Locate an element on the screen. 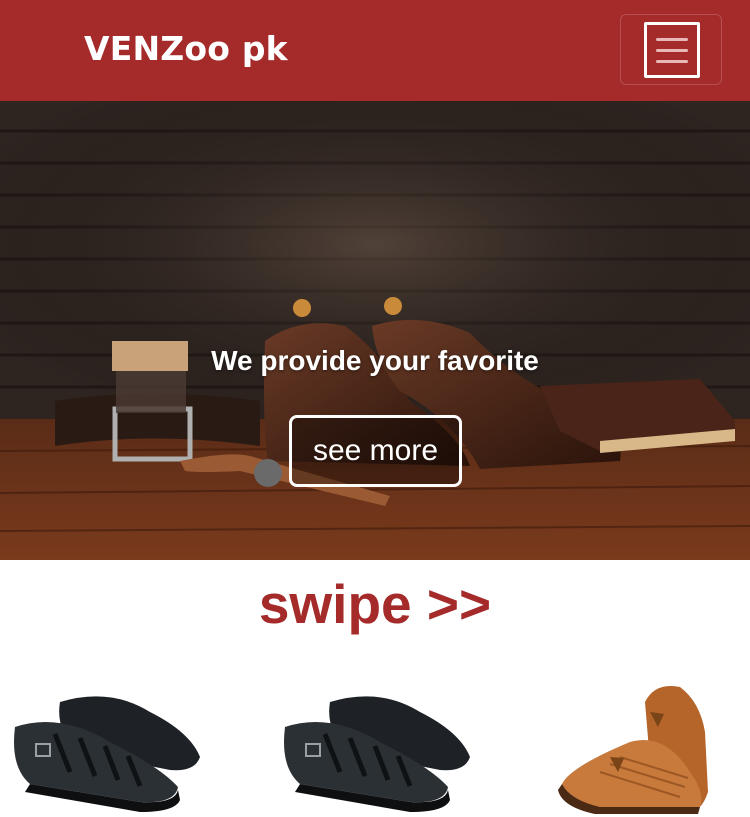 The width and height of the screenshot is (750, 817). brand-logo-text: VENZoo pk is located at coordinates (186, 48).